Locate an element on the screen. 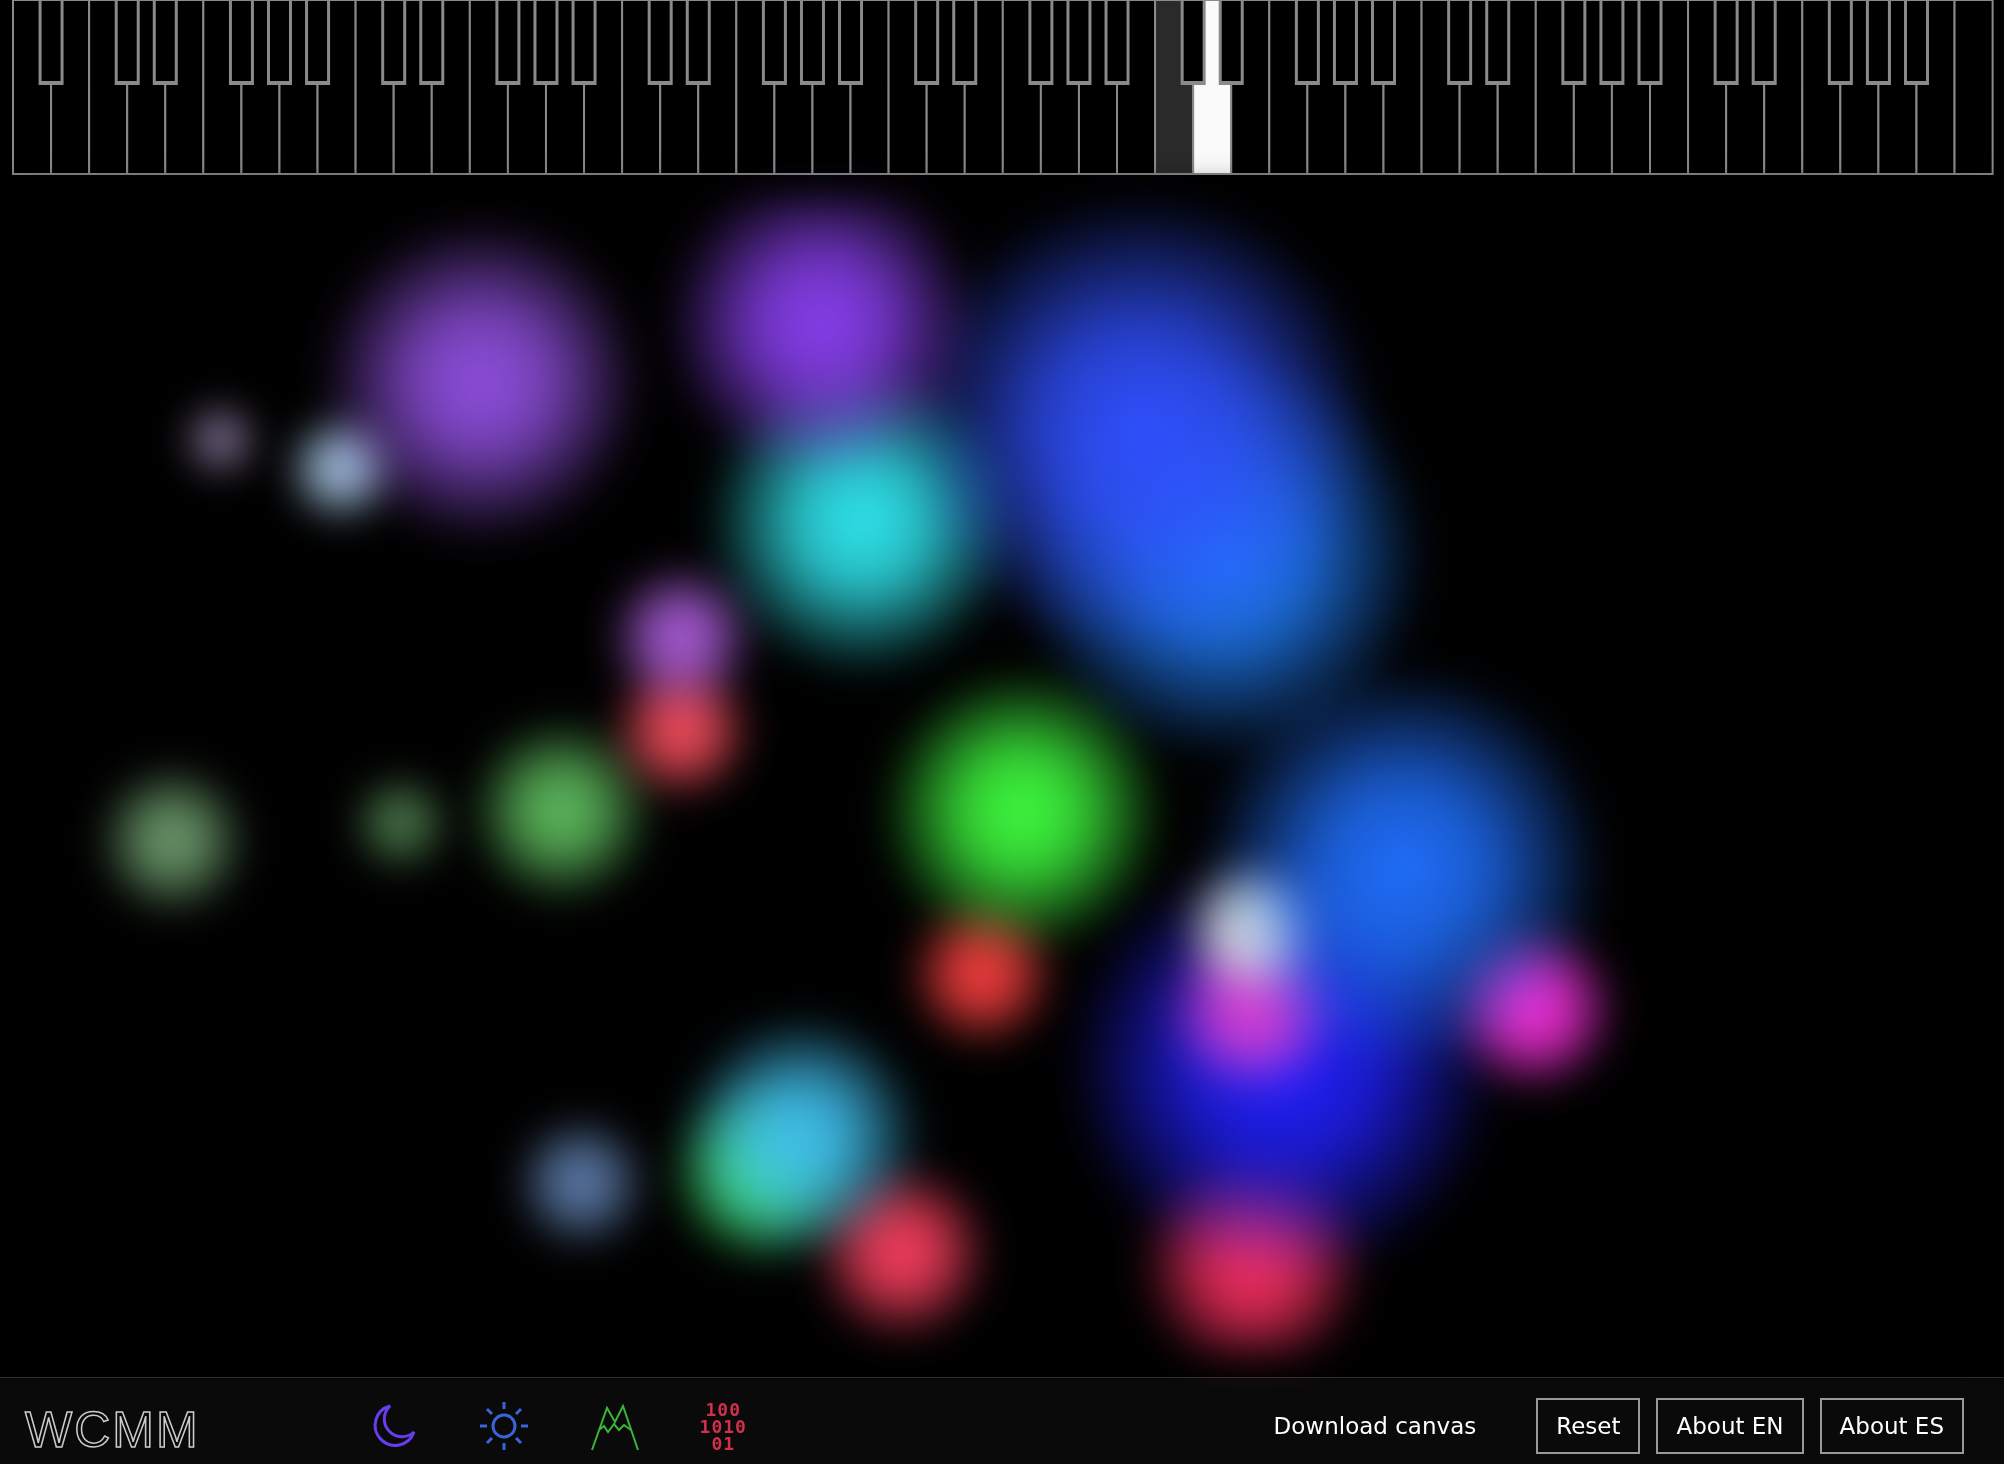 This screenshot has height=1464, width=2004. footer-button: About ES is located at coordinates (1891, 1426).